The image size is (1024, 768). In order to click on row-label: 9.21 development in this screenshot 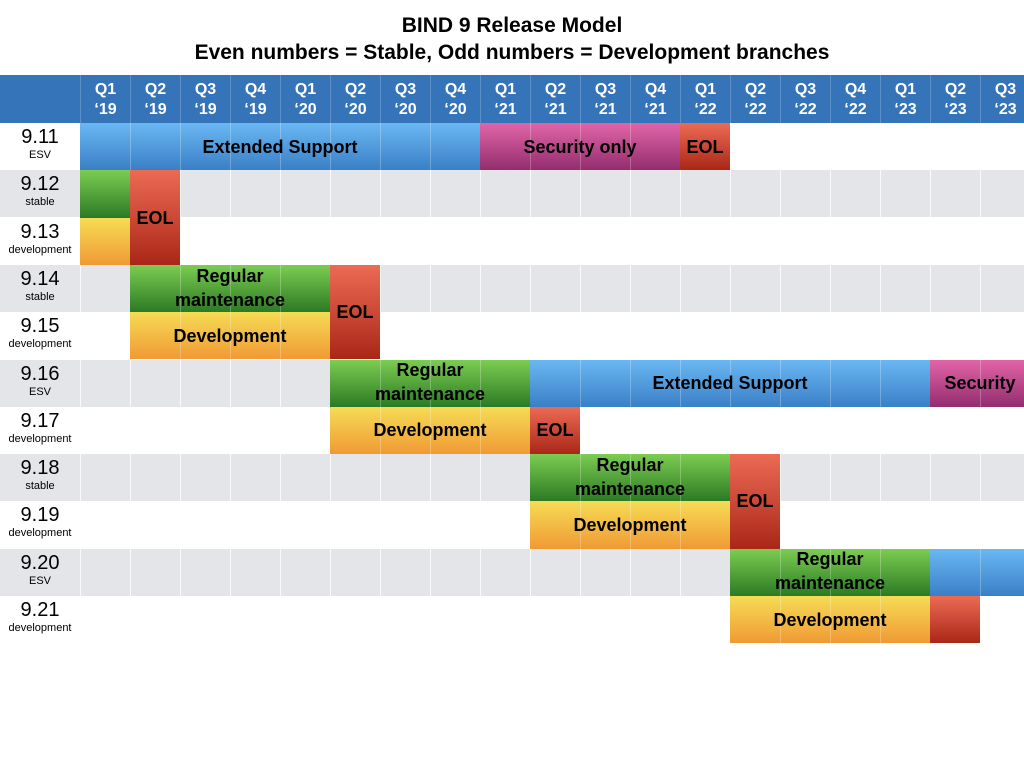, I will do `click(40, 619)`.